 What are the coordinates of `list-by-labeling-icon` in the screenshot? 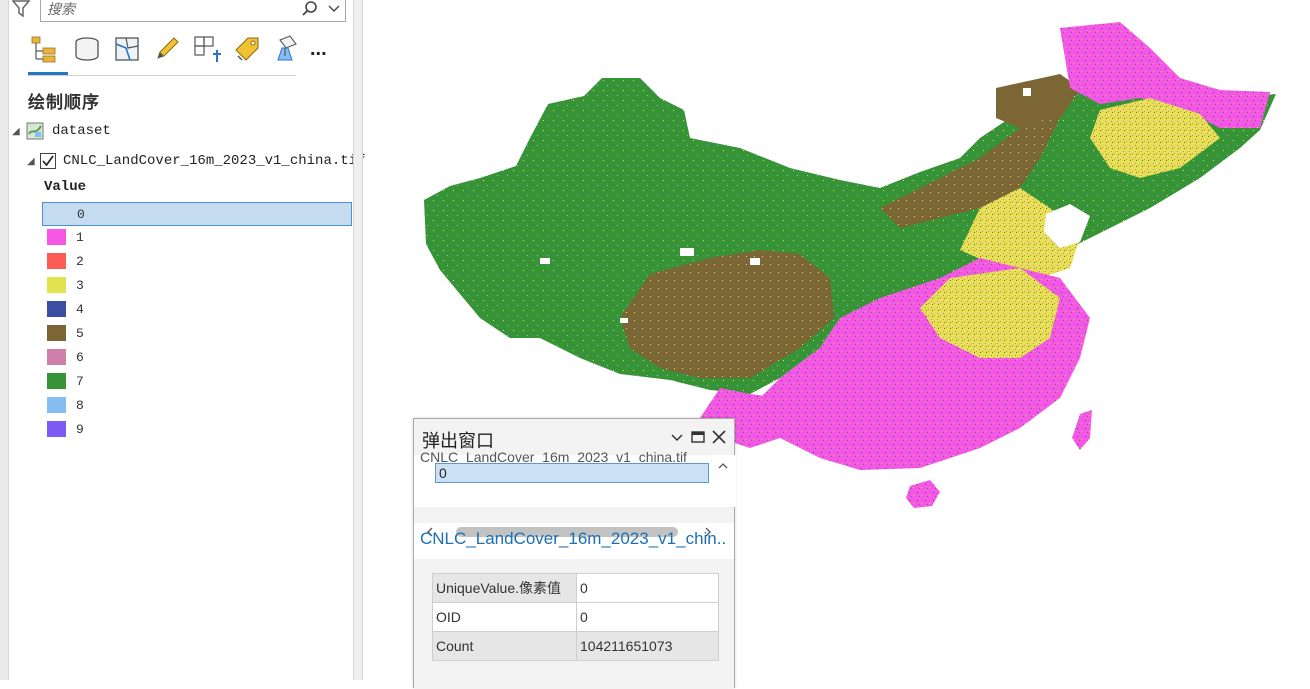 It's located at (247, 49).